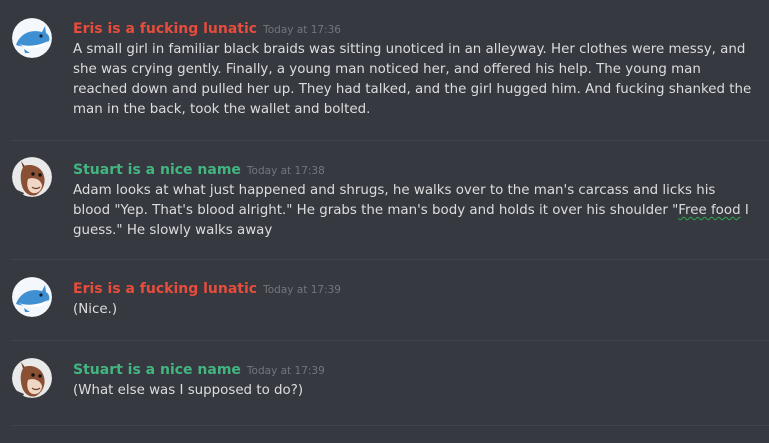 The width and height of the screenshot is (769, 443). What do you see at coordinates (95, 309) in the screenshot?
I see `message-text: (Nice.)` at bounding box center [95, 309].